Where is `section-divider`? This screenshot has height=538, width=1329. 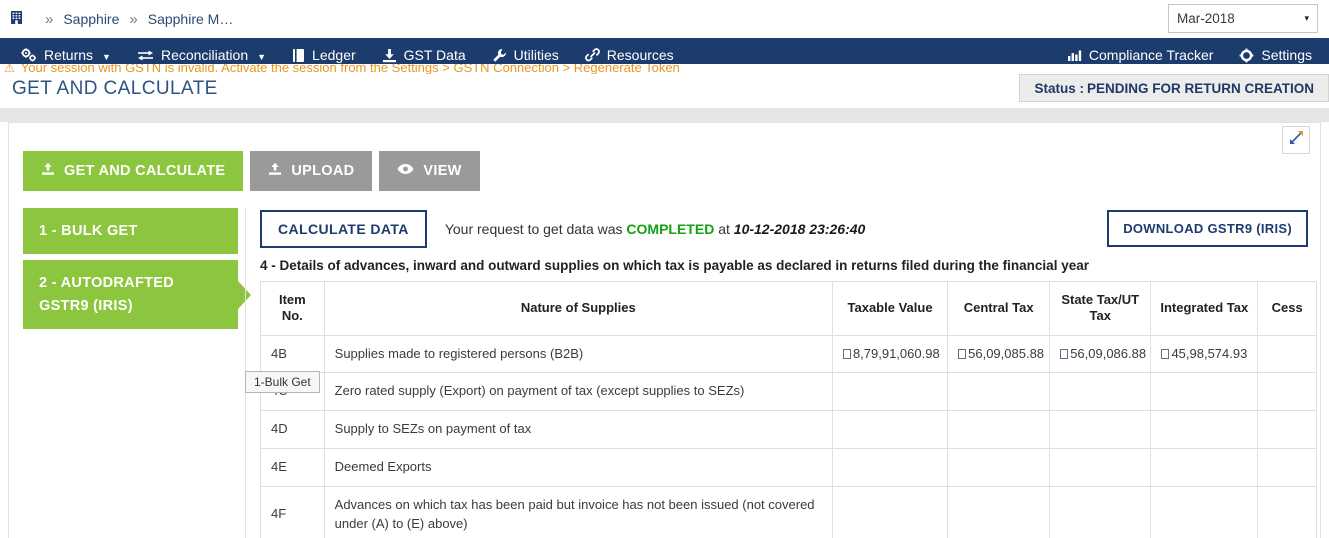 section-divider is located at coordinates (664, 115).